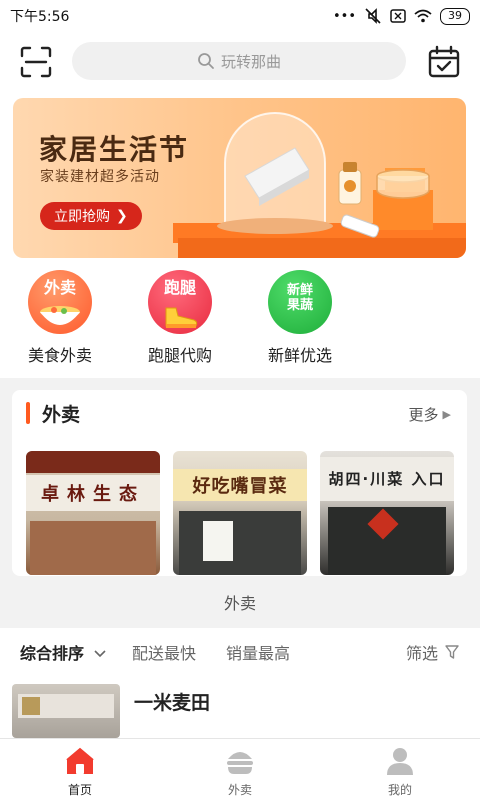 Image resolution: width=480 pixels, height=800 pixels. I want to click on chevron-right-icon: ❯, so click(122, 216).